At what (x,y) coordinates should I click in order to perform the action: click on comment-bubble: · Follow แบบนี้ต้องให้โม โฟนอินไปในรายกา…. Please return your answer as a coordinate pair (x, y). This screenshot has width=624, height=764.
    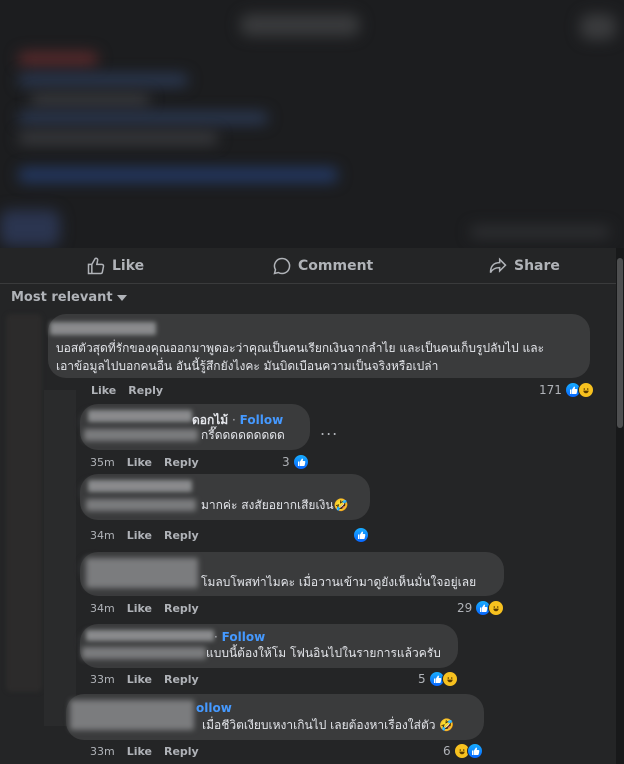
    Looking at the image, I should click on (269, 646).